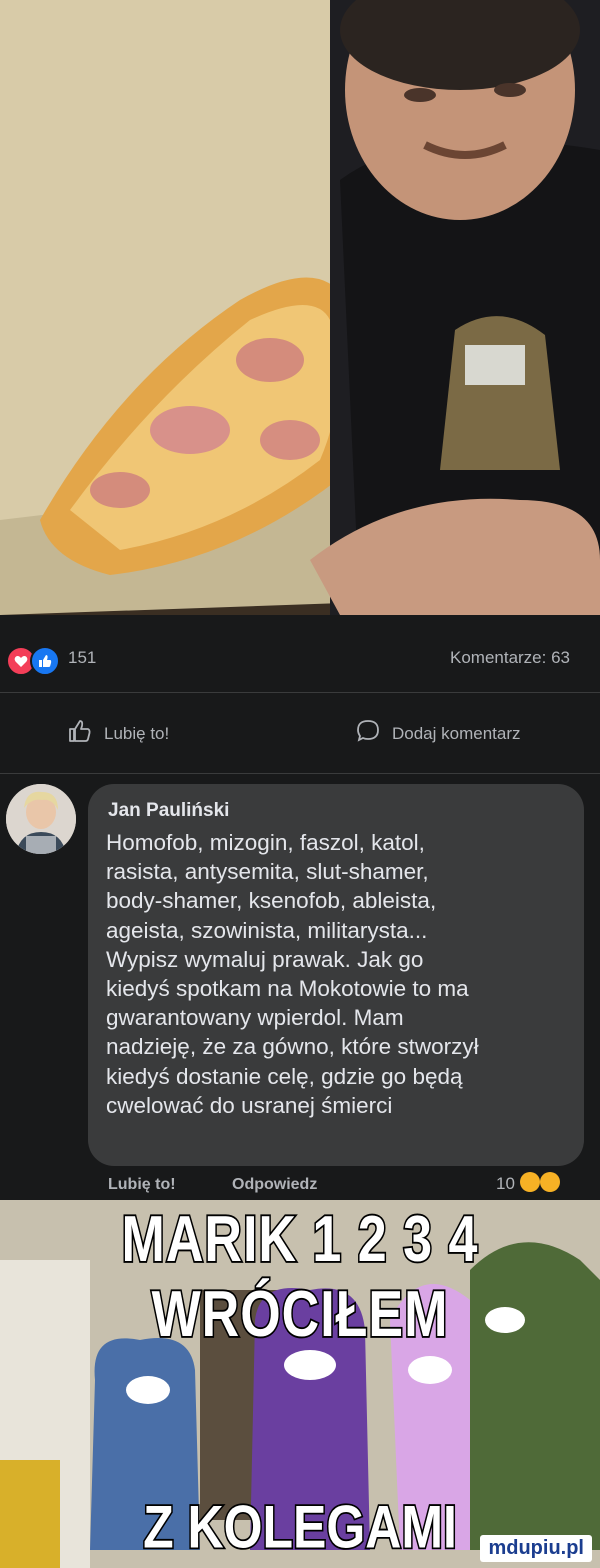 This screenshot has height=1568, width=600. I want to click on post-actions: Lubię to! Dodaj komentarz, so click(300, 733).